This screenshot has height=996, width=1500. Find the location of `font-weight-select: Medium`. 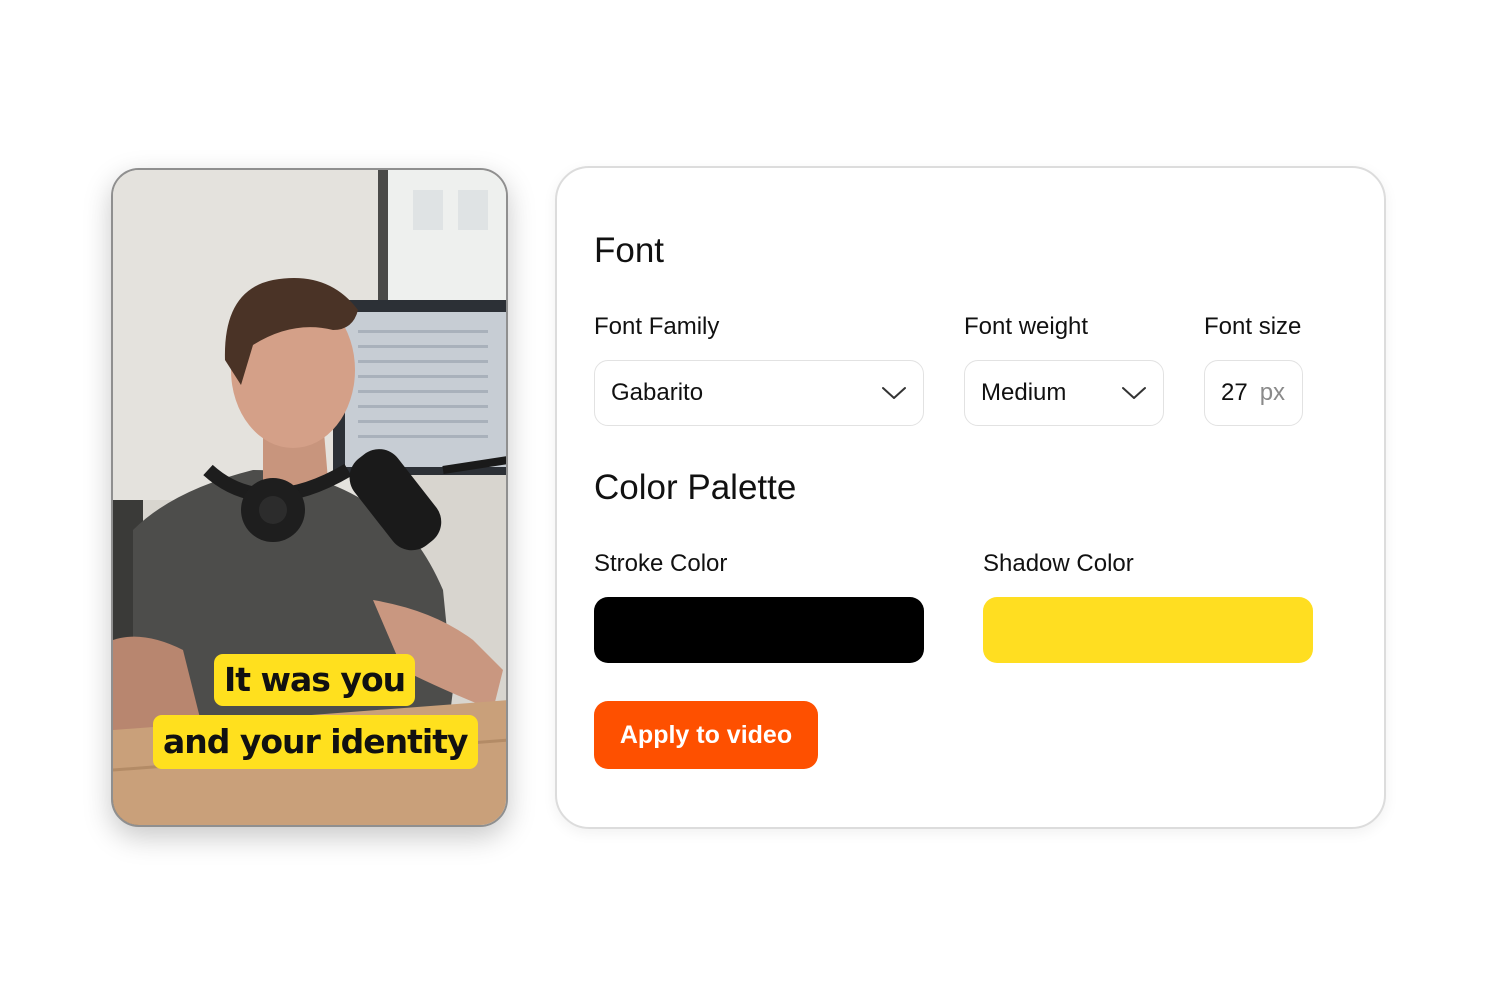

font-weight-select: Medium is located at coordinates (1064, 393).